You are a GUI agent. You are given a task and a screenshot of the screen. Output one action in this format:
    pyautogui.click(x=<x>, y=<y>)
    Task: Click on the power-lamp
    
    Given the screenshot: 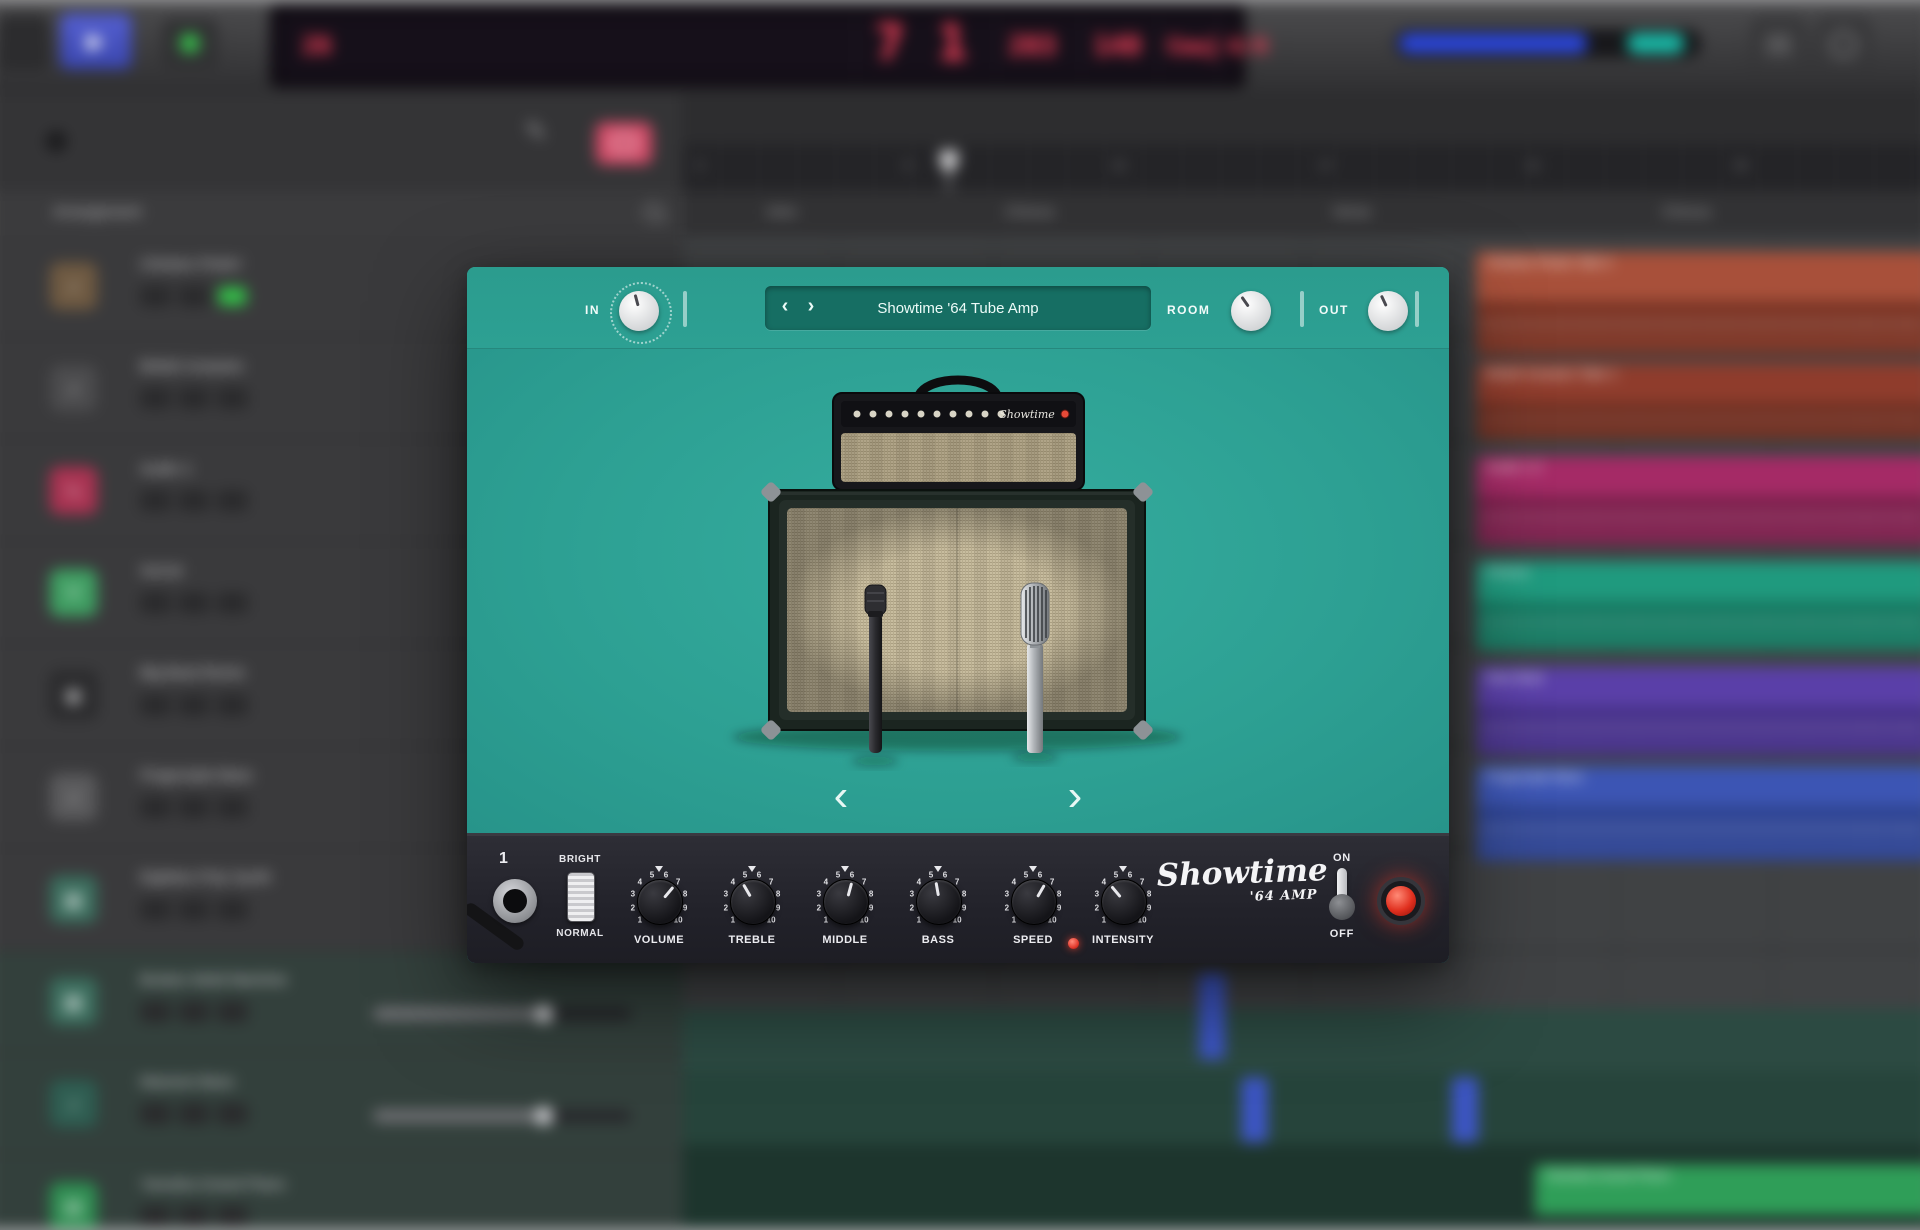 What is the action you would take?
    pyautogui.click(x=1401, y=901)
    